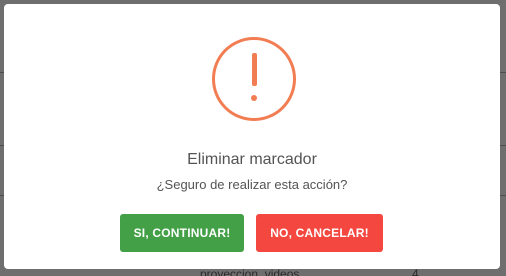 The width and height of the screenshot is (506, 276). What do you see at coordinates (182, 233) in the screenshot?
I see `confirm-button: SI, CONTINUAR!` at bounding box center [182, 233].